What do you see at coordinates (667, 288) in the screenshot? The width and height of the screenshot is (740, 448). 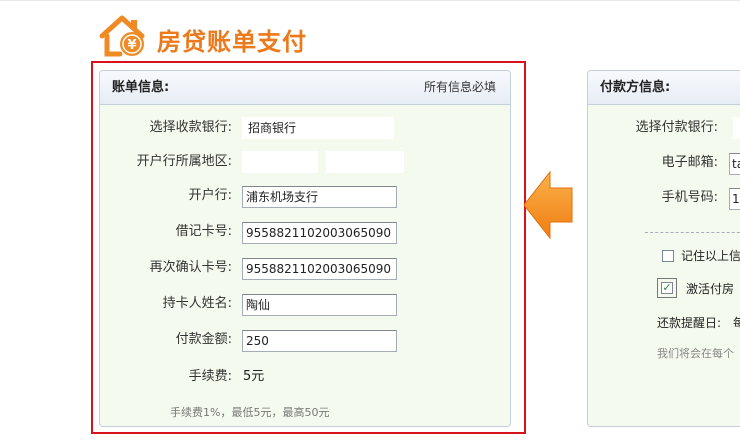 I see `activate-checkbox: ✓` at bounding box center [667, 288].